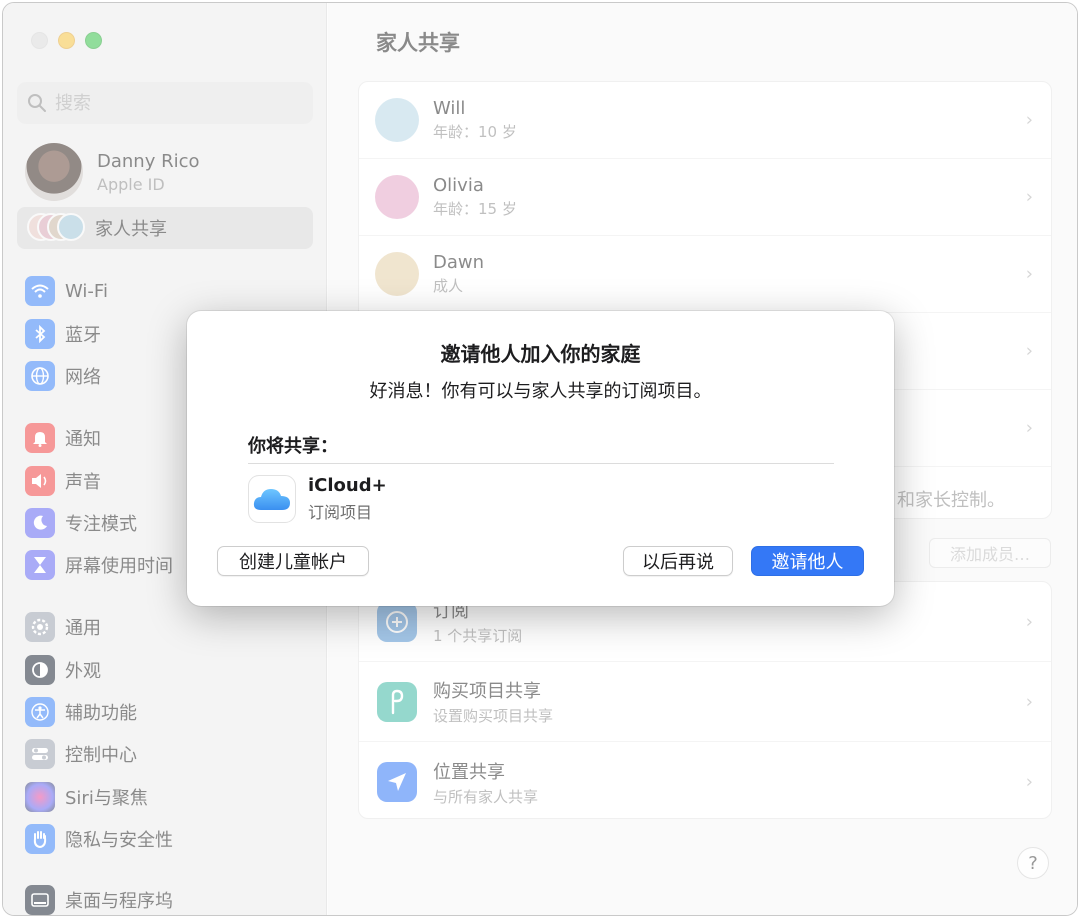 Image resolution: width=1080 pixels, height=918 pixels. What do you see at coordinates (540, 391) in the screenshot?
I see `dialog-subtitle: 好消息！你有可以与家人共享的订阅项目。` at bounding box center [540, 391].